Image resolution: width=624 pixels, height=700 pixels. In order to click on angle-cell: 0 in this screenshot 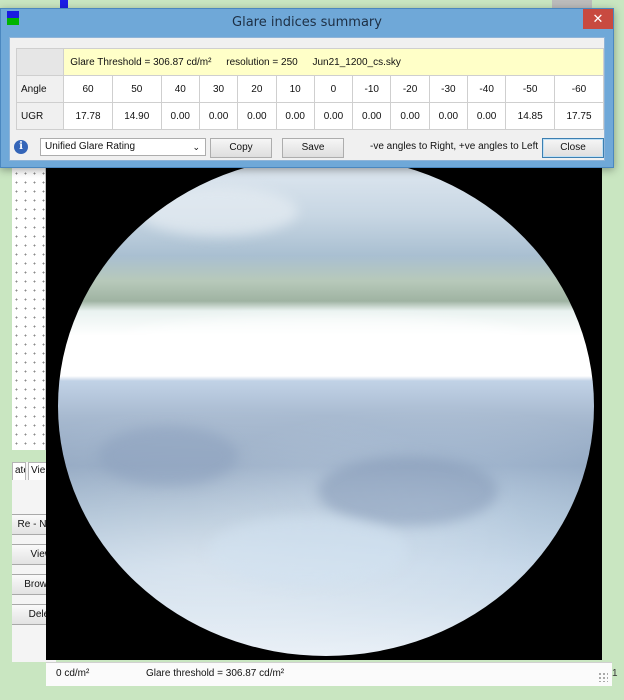, I will do `click(333, 89)`.